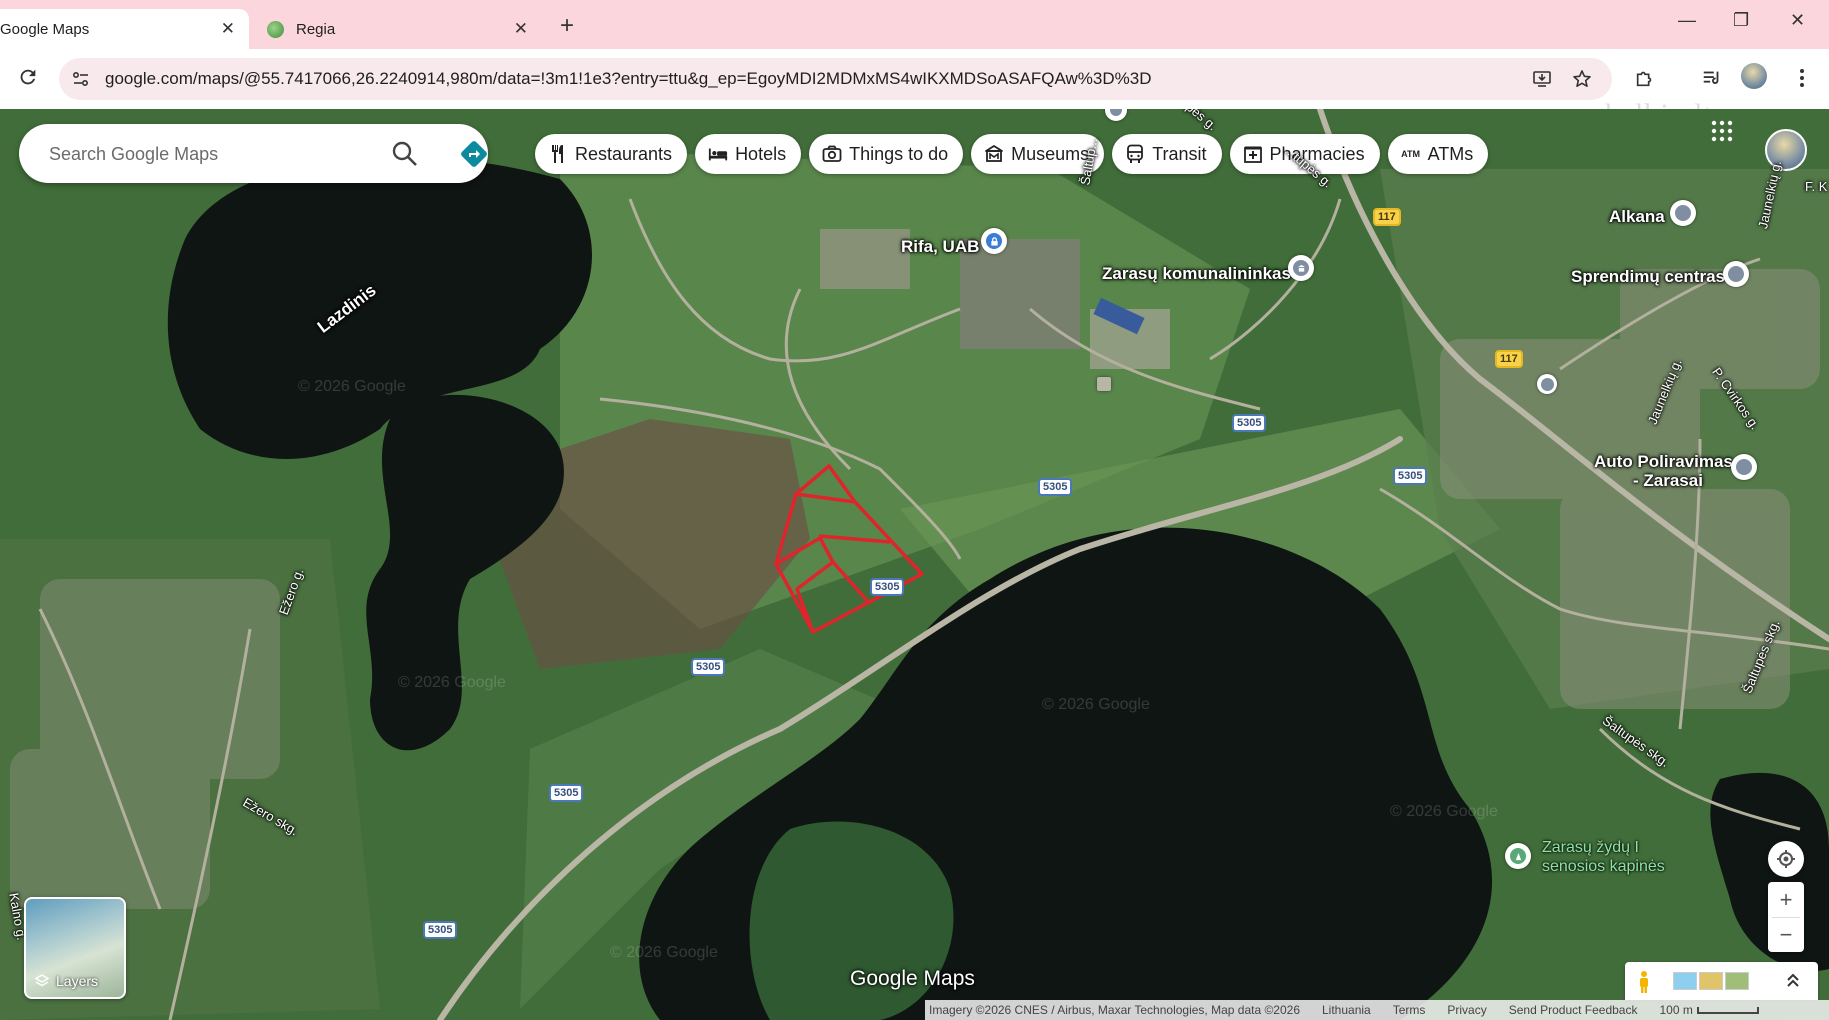 The image size is (1829, 1020). I want to click on install-app-icon, so click(1542, 79).